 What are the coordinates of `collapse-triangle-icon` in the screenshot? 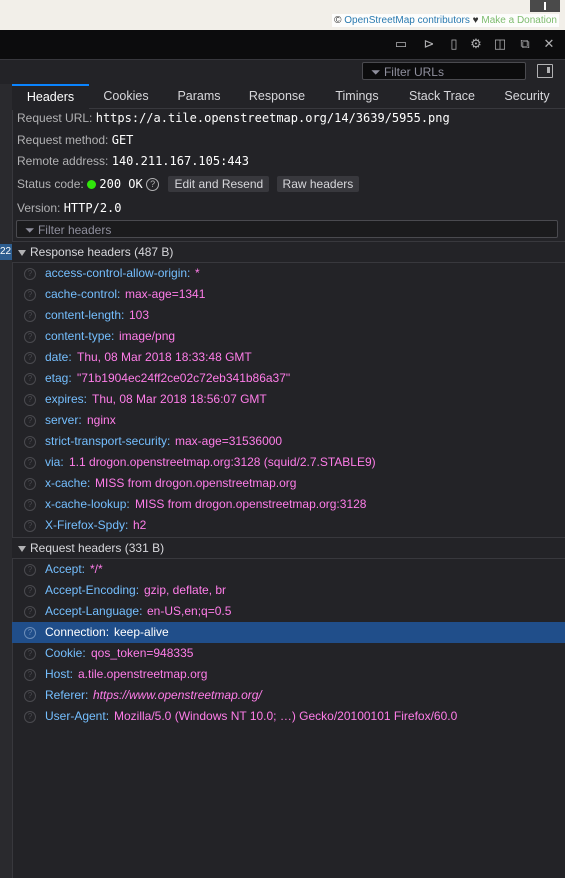 It's located at (22, 548).